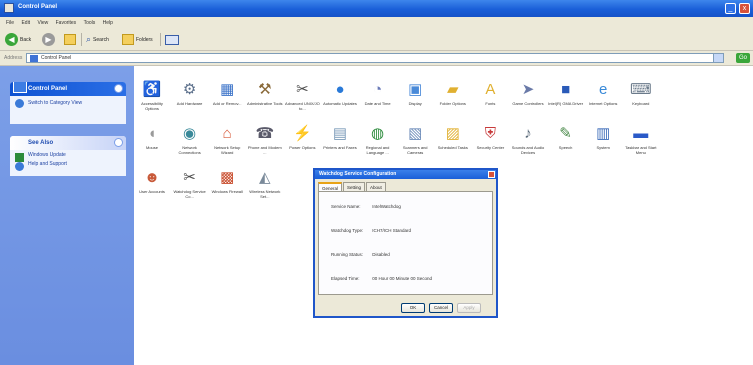  Describe the element at coordinates (41, 143) in the screenshot. I see `panel-title: See Also` at that location.